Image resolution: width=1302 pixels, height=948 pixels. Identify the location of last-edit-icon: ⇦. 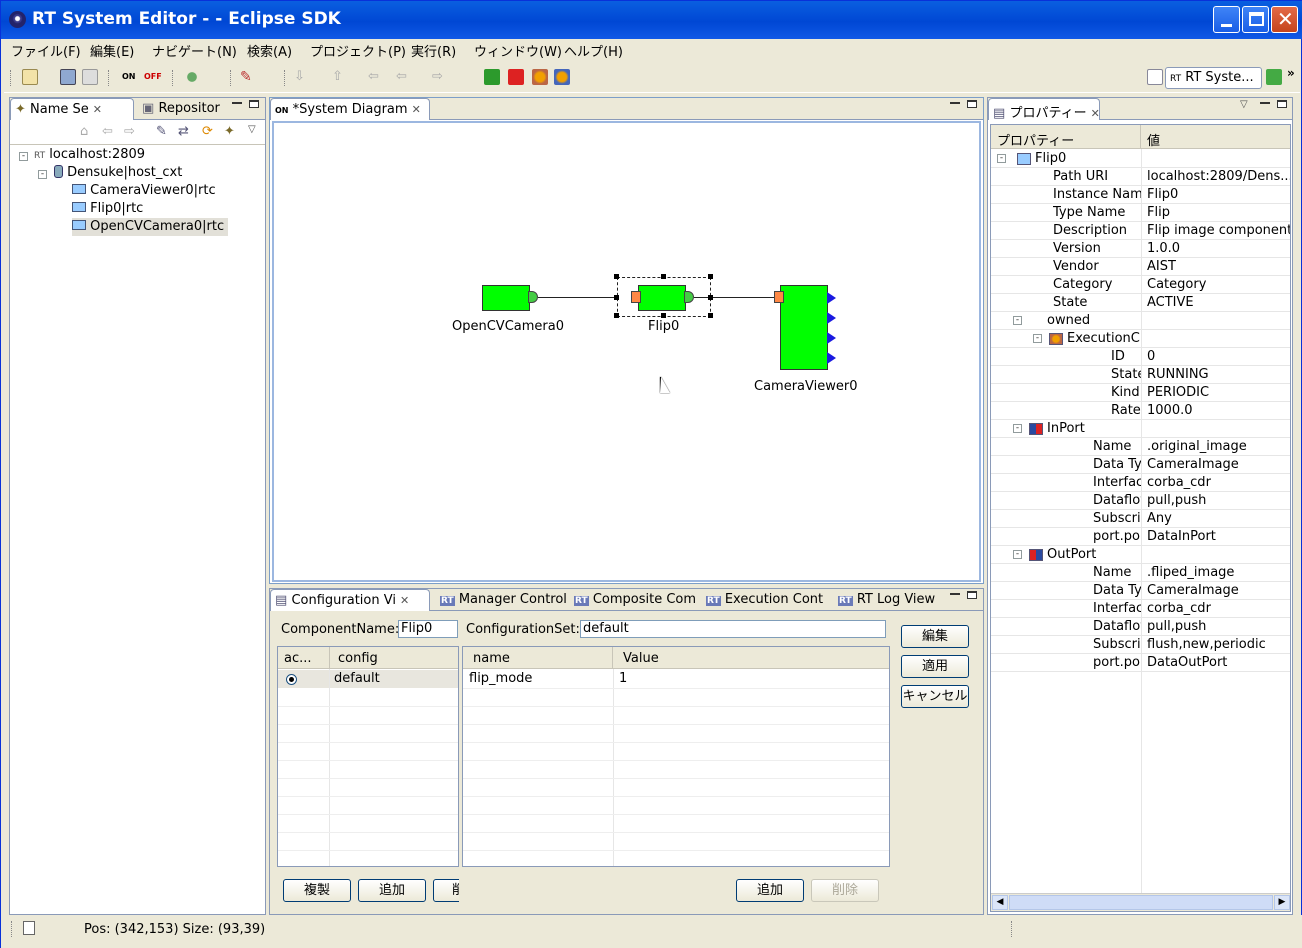
(376, 77).